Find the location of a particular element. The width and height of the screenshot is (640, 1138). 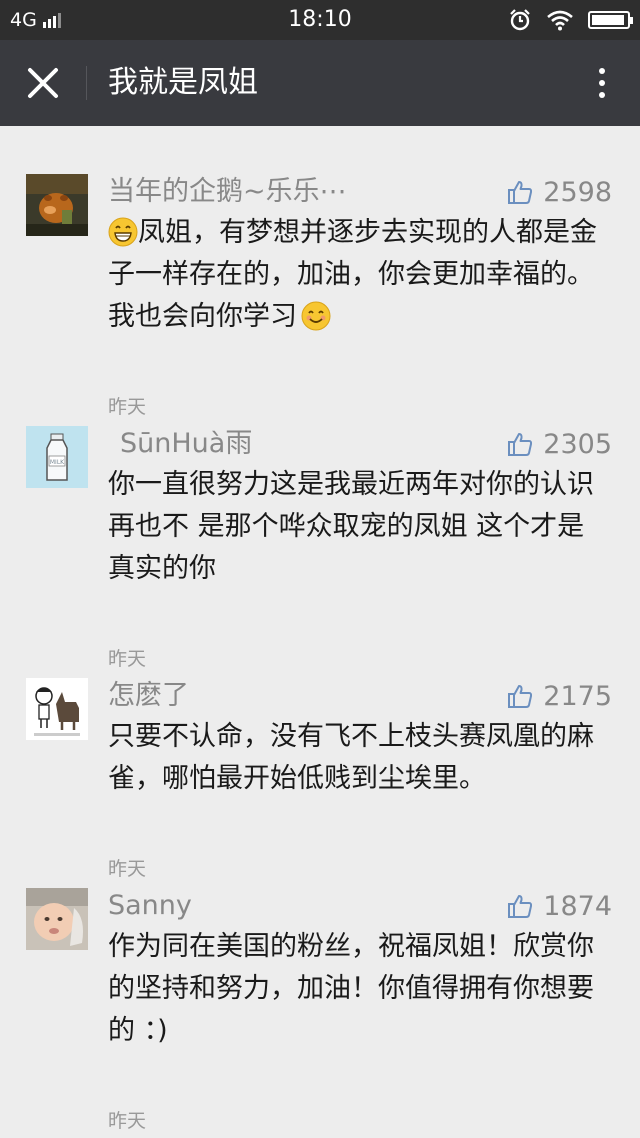

wifi-icon is located at coordinates (560, 20).